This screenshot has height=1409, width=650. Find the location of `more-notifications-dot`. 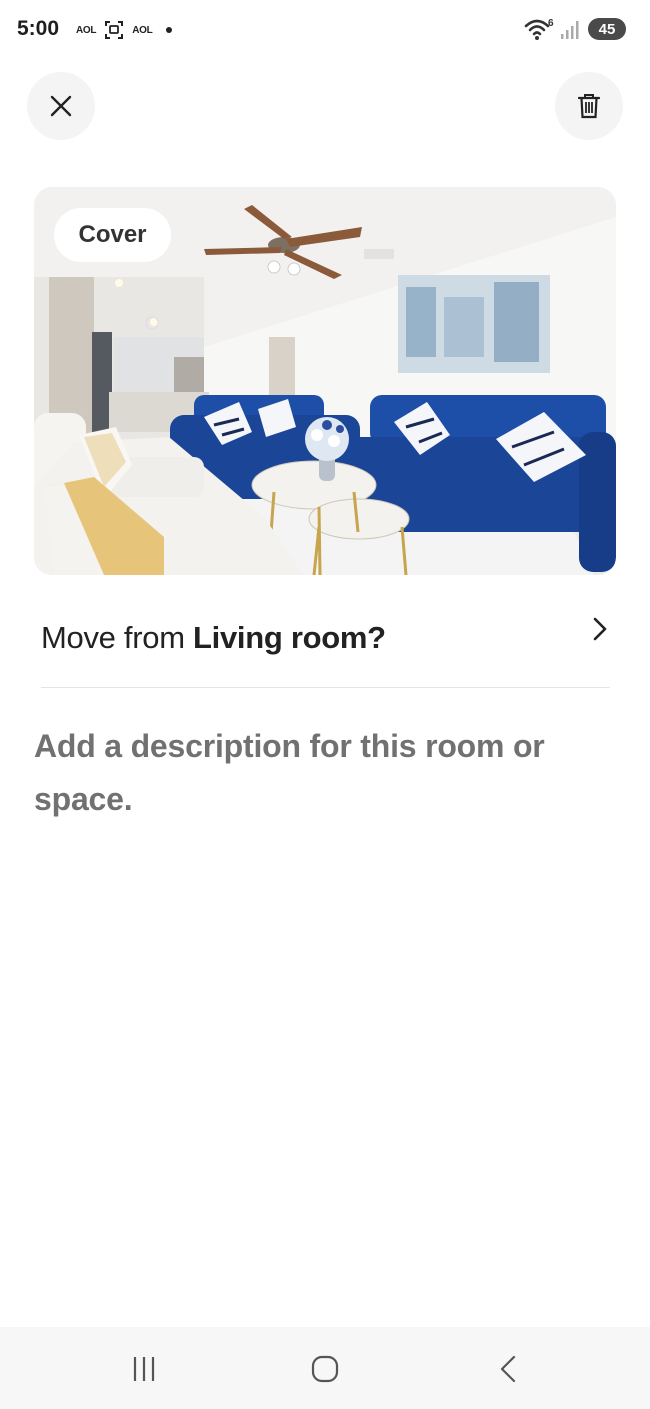

more-notifications-dot is located at coordinates (169, 30).